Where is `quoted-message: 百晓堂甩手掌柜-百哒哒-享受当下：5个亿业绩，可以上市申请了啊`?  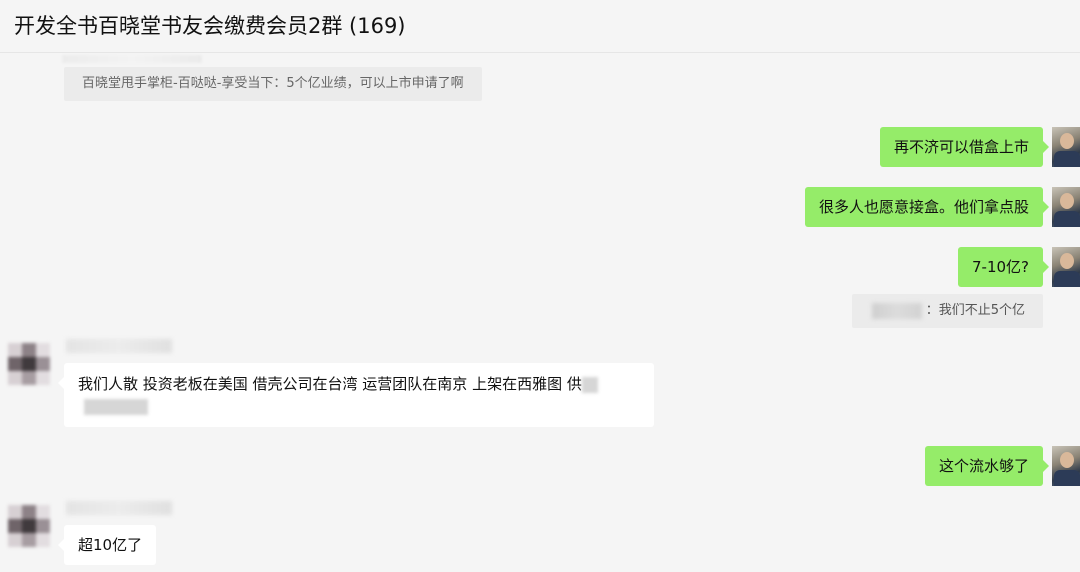 quoted-message: 百晓堂甩手掌柜-百哒哒-享受当下：5个亿业绩，可以上市申请了啊 is located at coordinates (273, 84).